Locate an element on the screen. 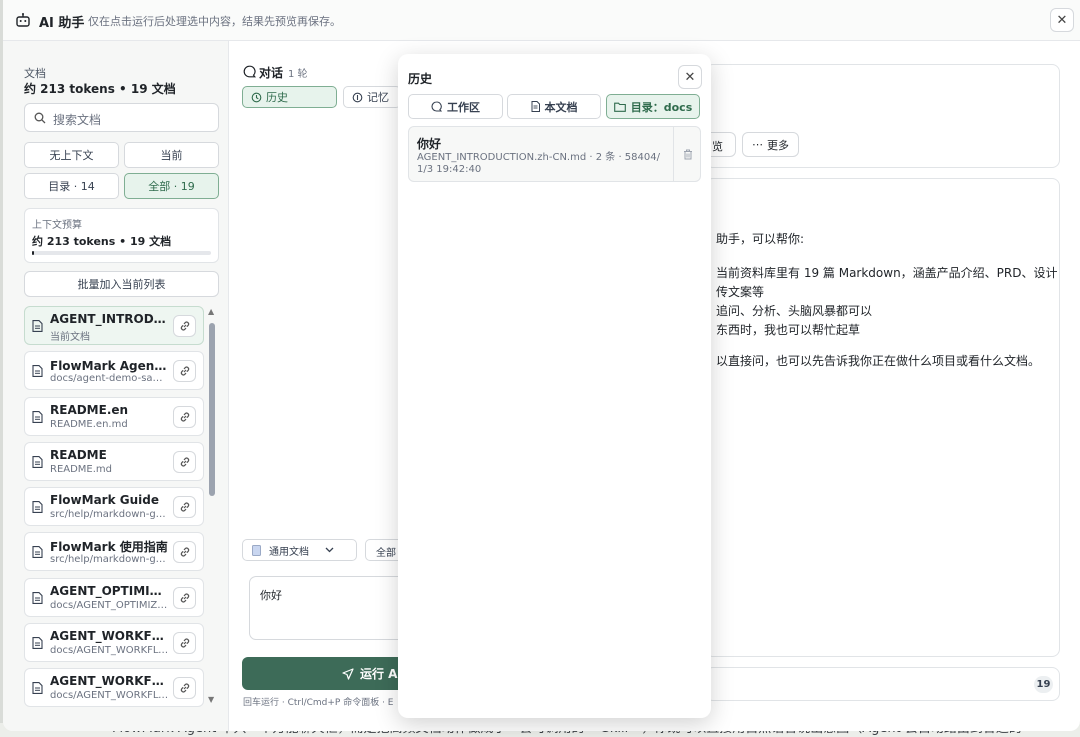 The width and height of the screenshot is (1080, 737). document-list-item: FlowMark Agent 演示docs/agent-demo-samples is located at coordinates (114, 371).